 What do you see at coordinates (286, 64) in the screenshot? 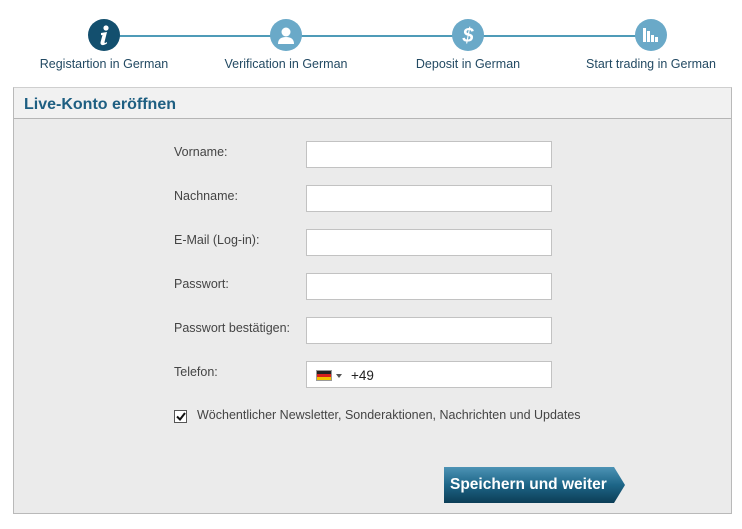
I see `step-2-label: Verification in German` at bounding box center [286, 64].